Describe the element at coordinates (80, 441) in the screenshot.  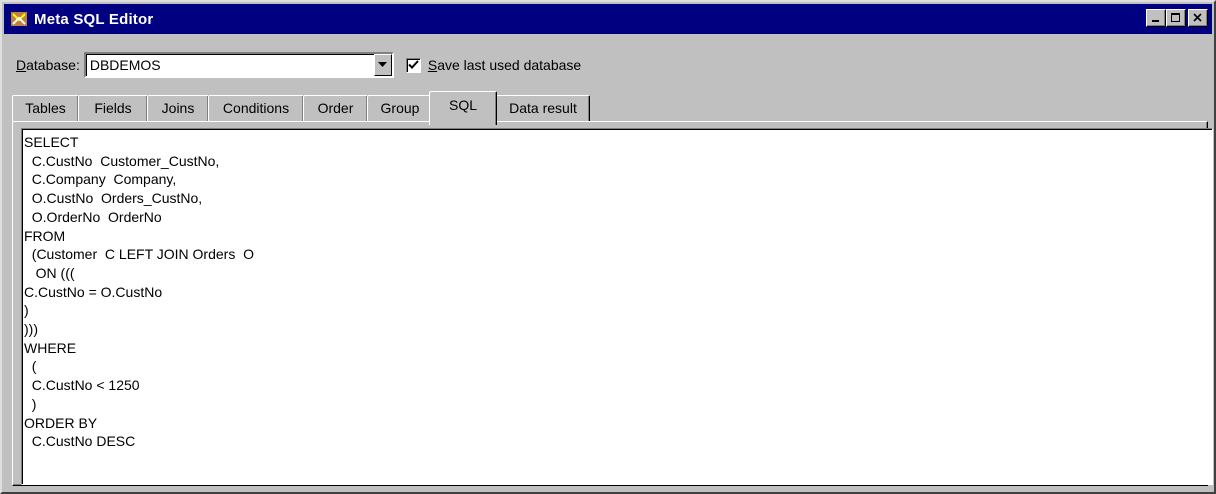
I see `sql-line: C.CustNo DESC` at that location.